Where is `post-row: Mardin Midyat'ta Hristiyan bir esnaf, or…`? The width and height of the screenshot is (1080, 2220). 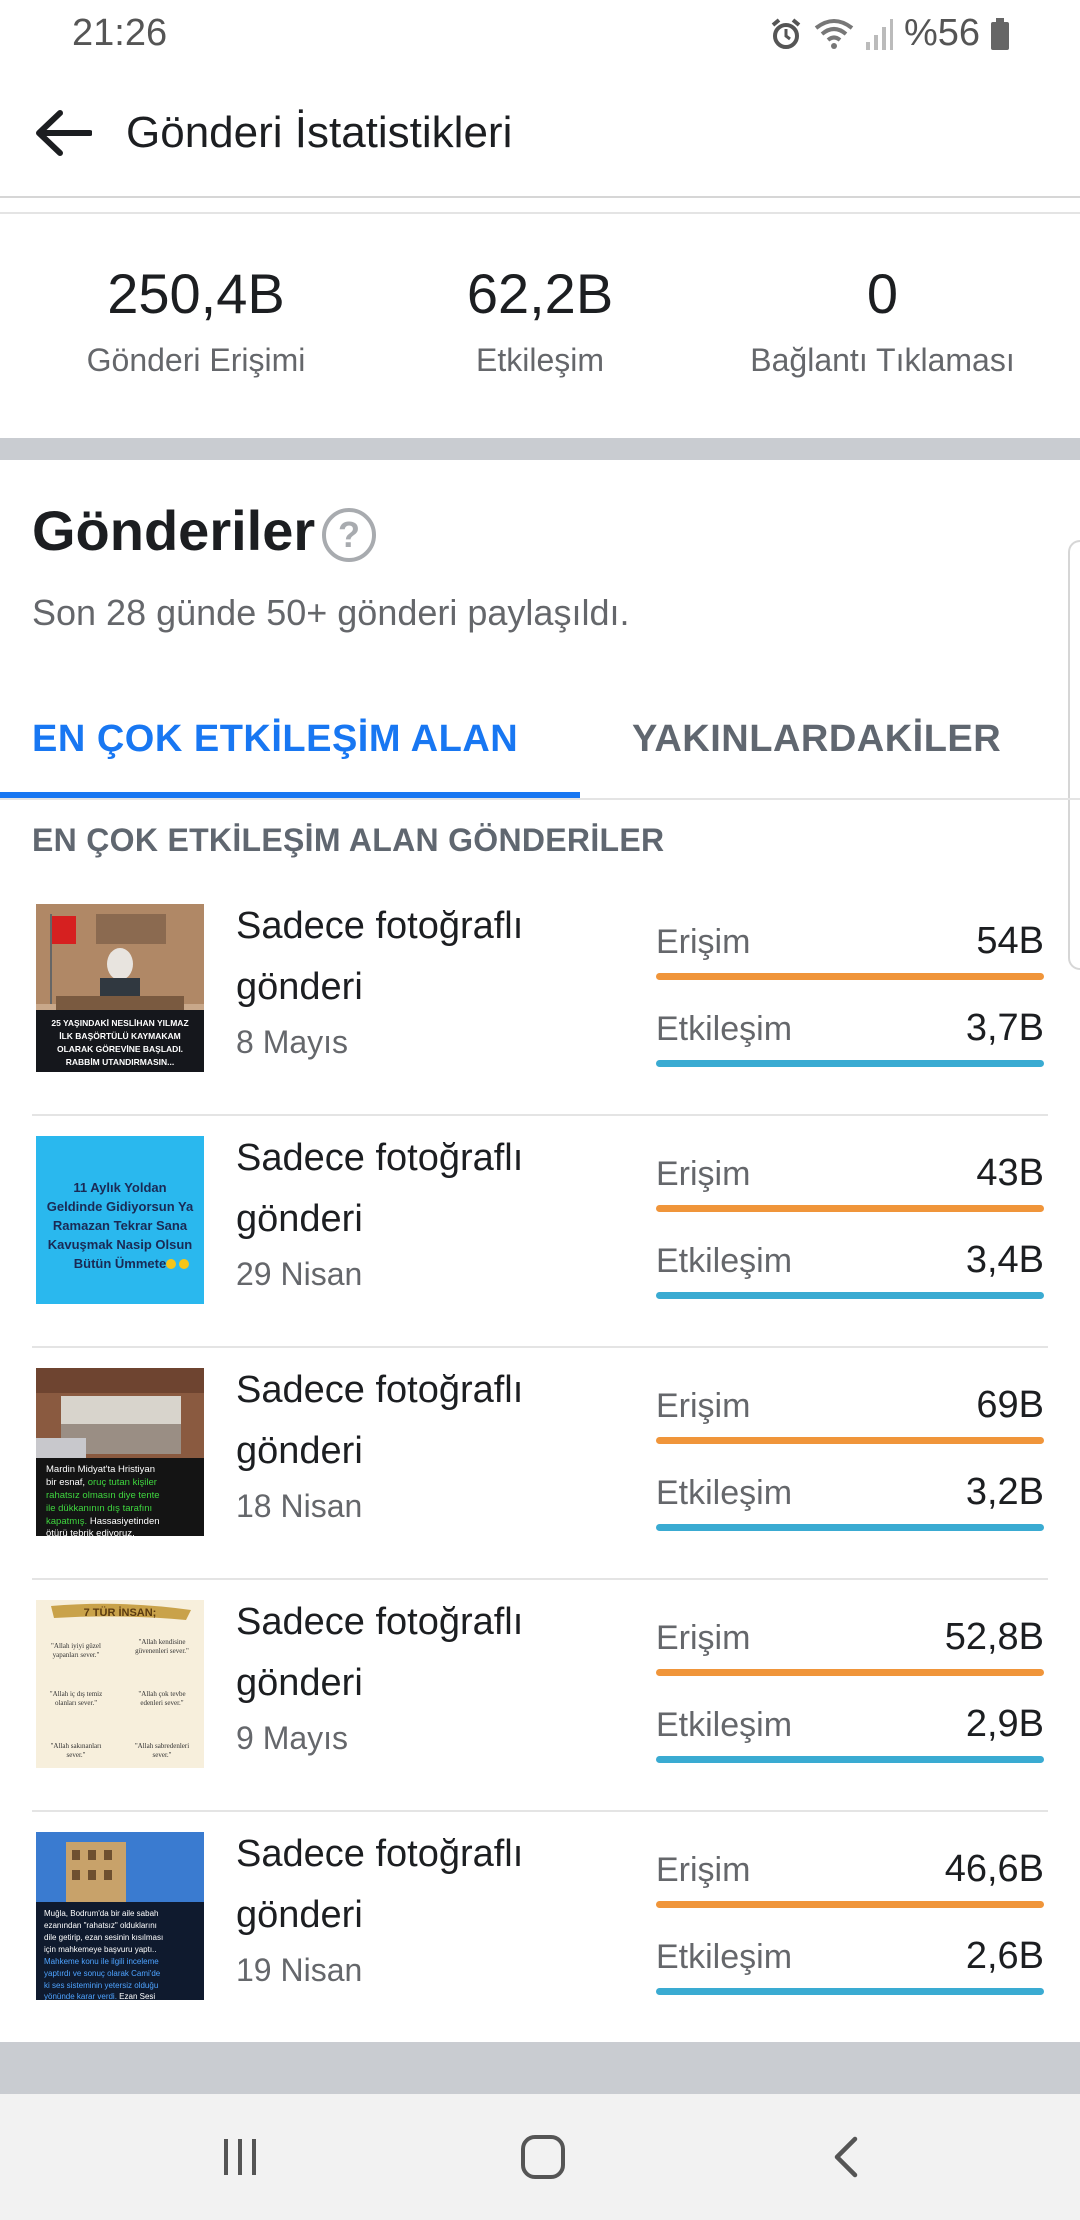 post-row: Mardin Midyat'ta Hristiyan bir esnaf, or… is located at coordinates (540, 1464).